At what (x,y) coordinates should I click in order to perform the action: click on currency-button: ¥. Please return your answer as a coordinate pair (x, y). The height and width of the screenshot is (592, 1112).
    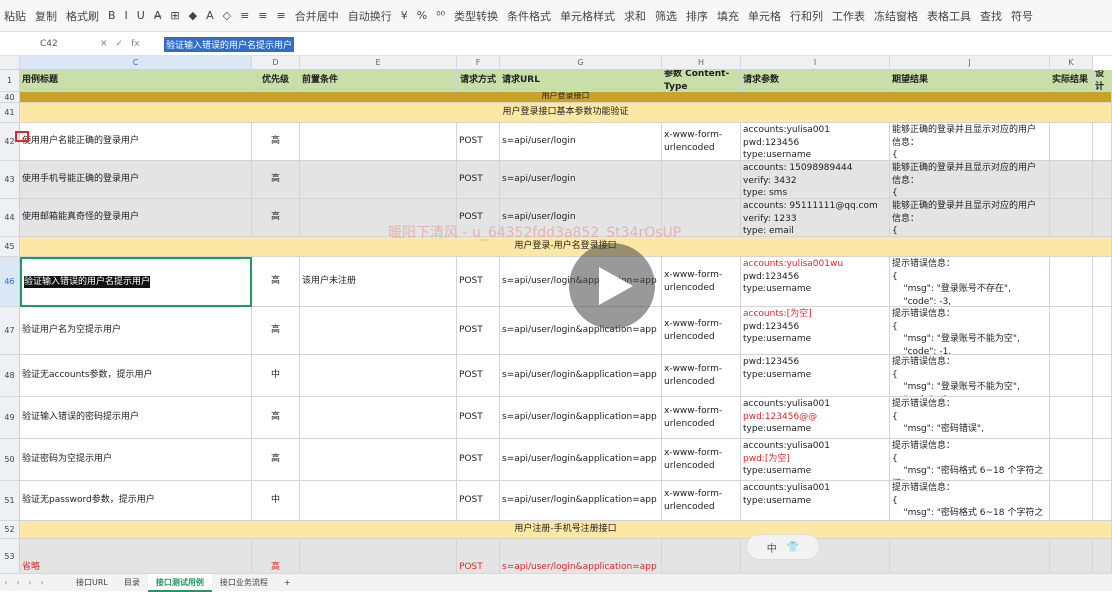
    Looking at the image, I should click on (404, 15).